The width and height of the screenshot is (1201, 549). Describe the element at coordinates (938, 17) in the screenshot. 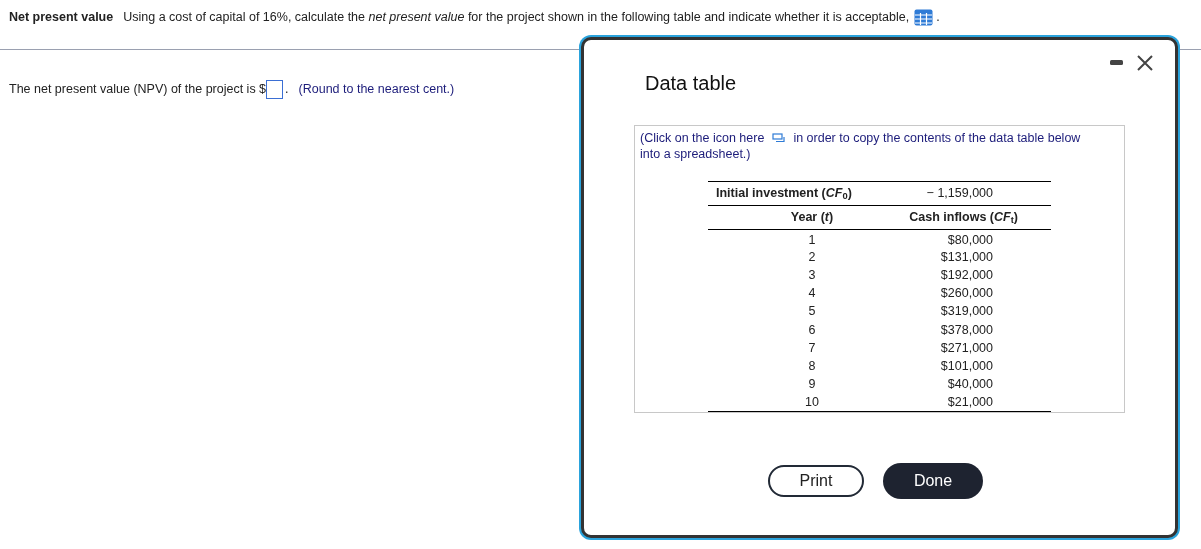

I see `question-period: .` at that location.